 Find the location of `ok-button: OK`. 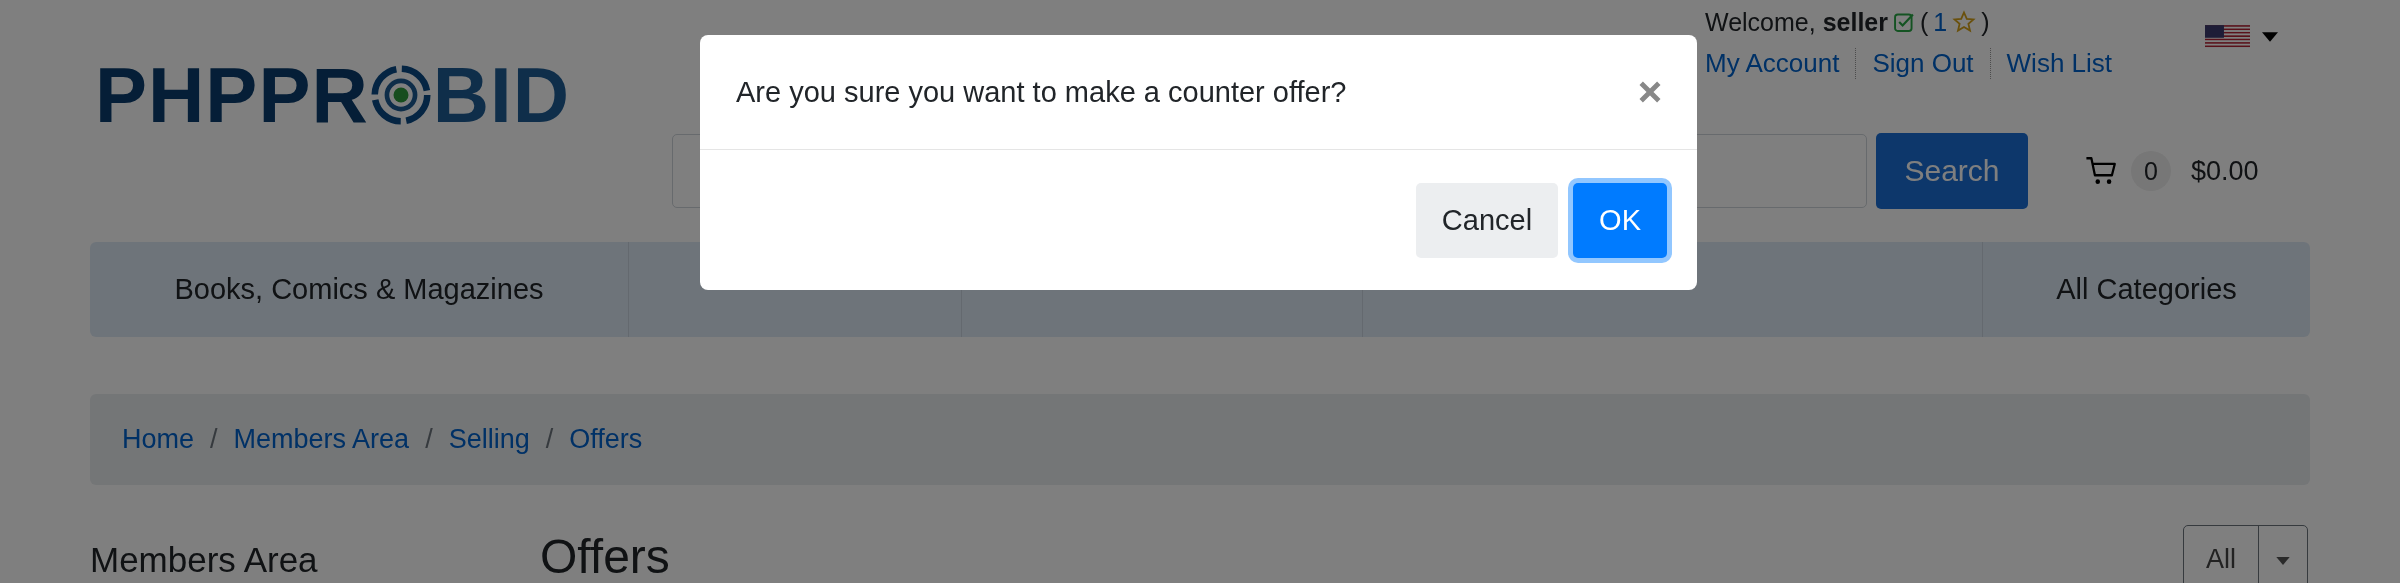

ok-button: OK is located at coordinates (1620, 220).